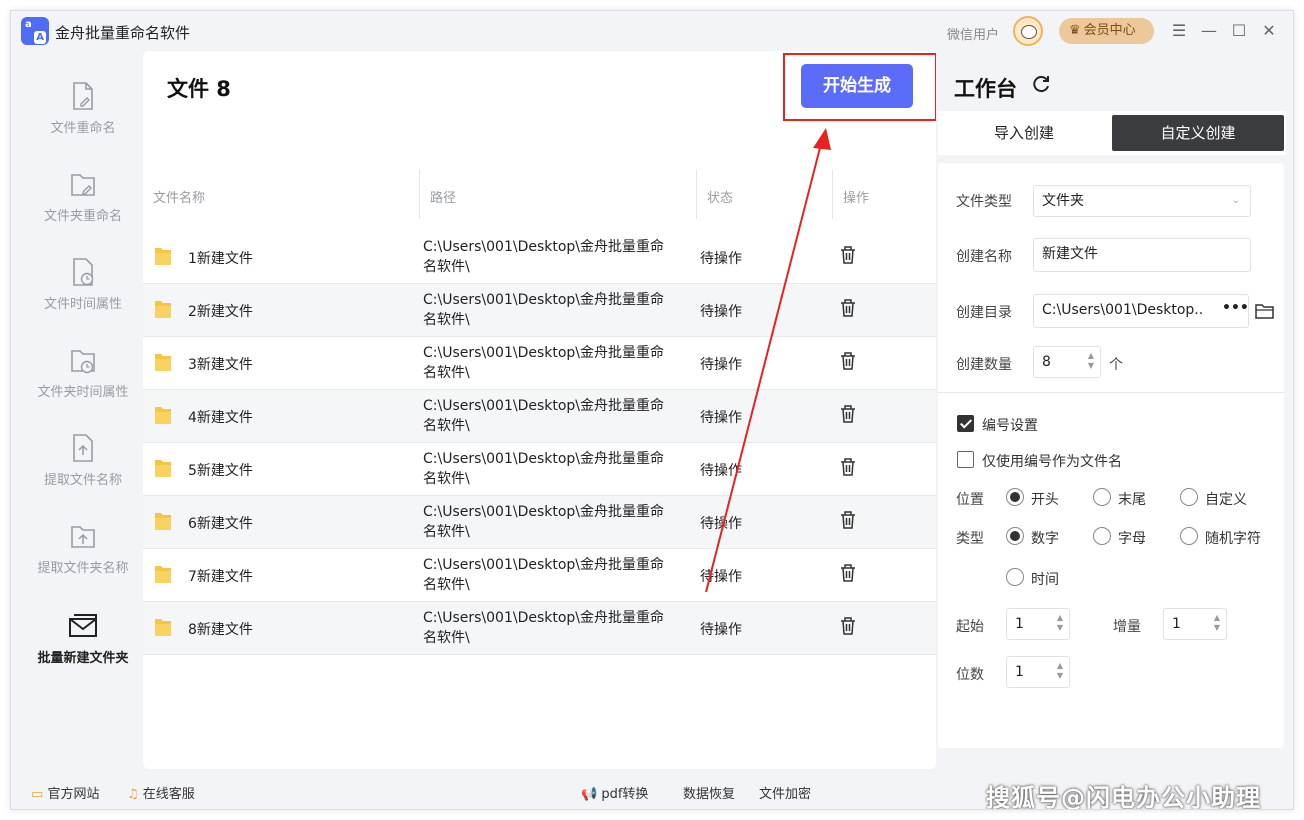 Image resolution: width=1304 pixels, height=820 pixels. What do you see at coordinates (1102, 497) in the screenshot?
I see `position-radio-end` at bounding box center [1102, 497].